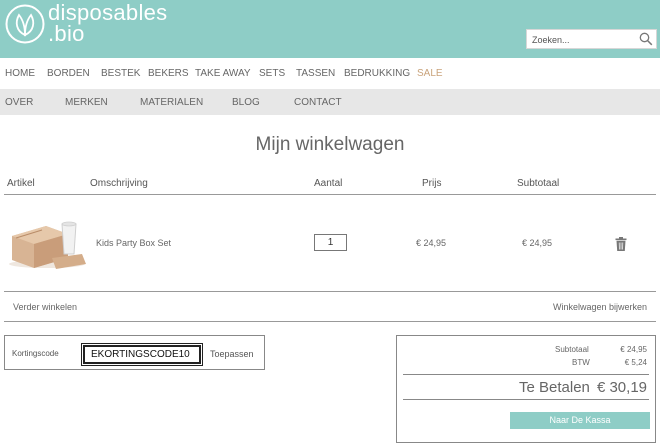 The width and height of the screenshot is (660, 448). Describe the element at coordinates (633, 349) in the screenshot. I see `subtotal-value: € 24,95` at that location.